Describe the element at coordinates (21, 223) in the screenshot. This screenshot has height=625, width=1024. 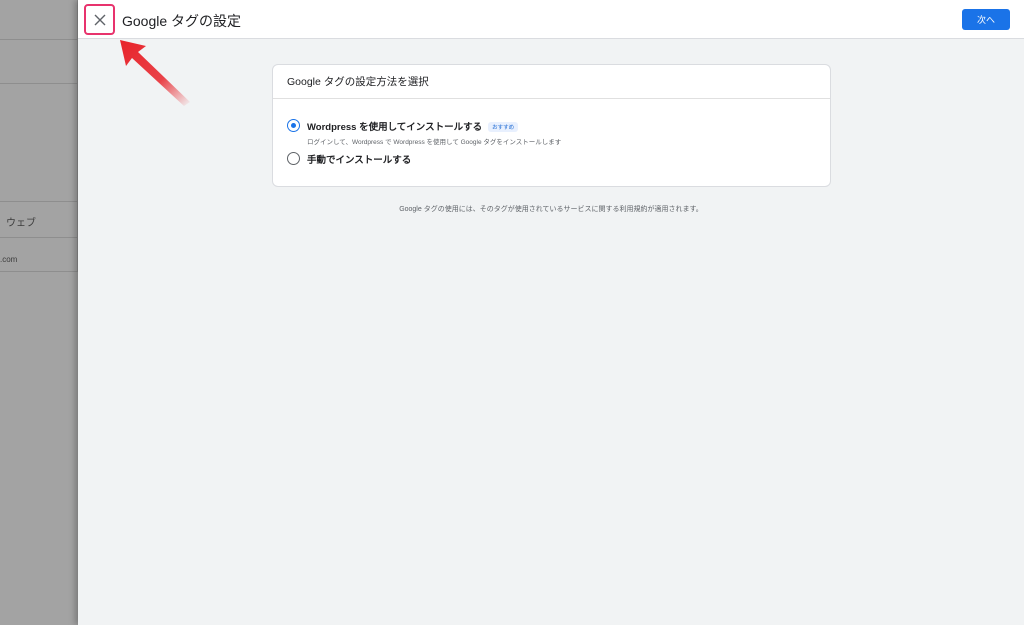
I see `background-cell-label: ウェブ` at that location.